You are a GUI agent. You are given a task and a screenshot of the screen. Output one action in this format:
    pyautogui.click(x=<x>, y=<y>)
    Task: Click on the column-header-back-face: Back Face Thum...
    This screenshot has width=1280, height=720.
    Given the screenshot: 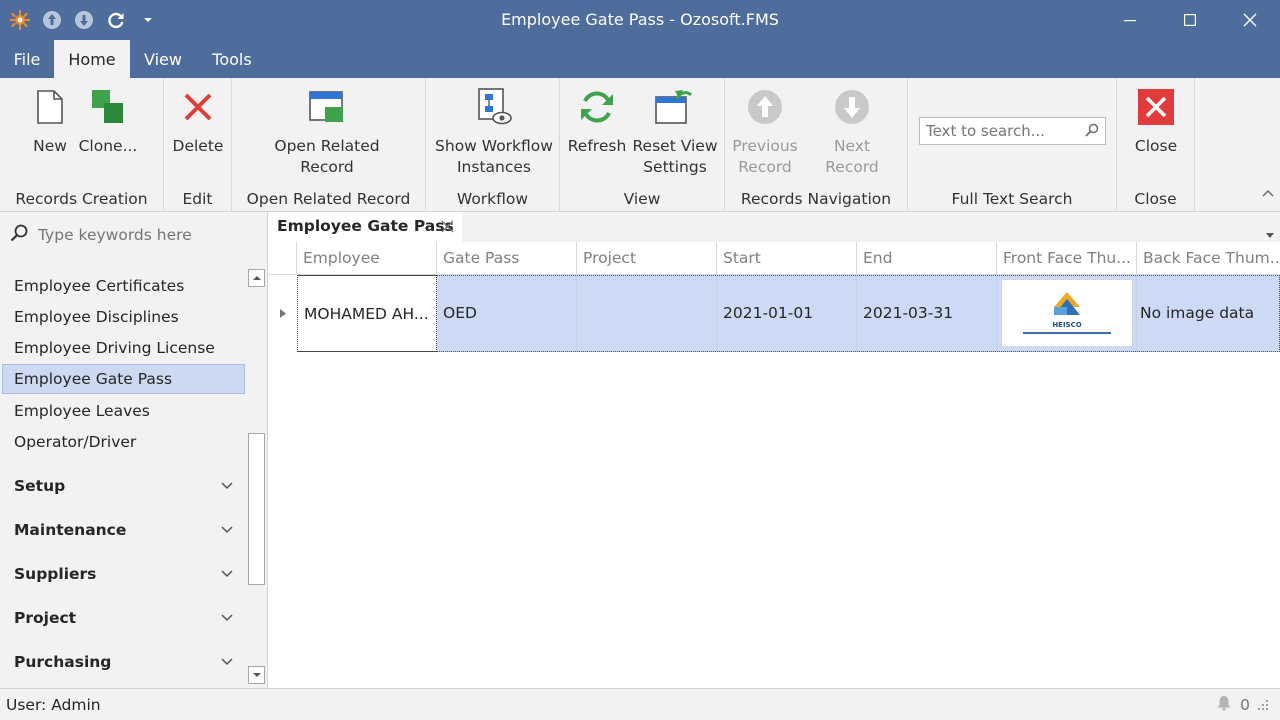 What is the action you would take?
    pyautogui.click(x=1208, y=258)
    